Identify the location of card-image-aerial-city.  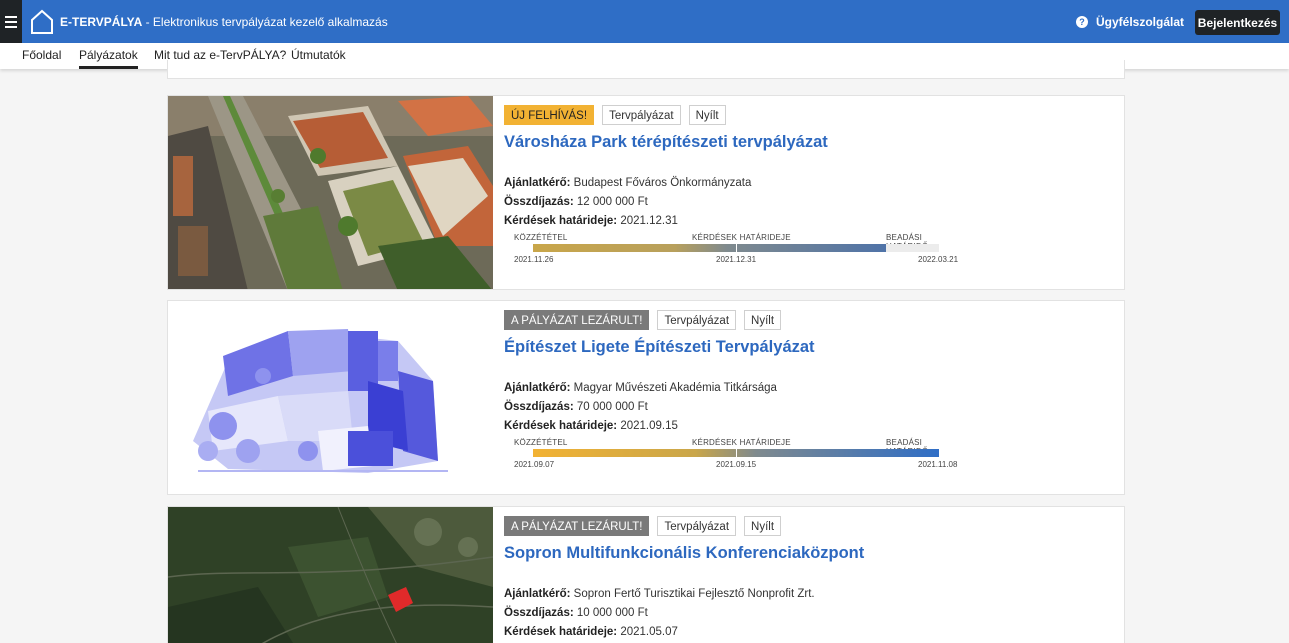
(330, 192).